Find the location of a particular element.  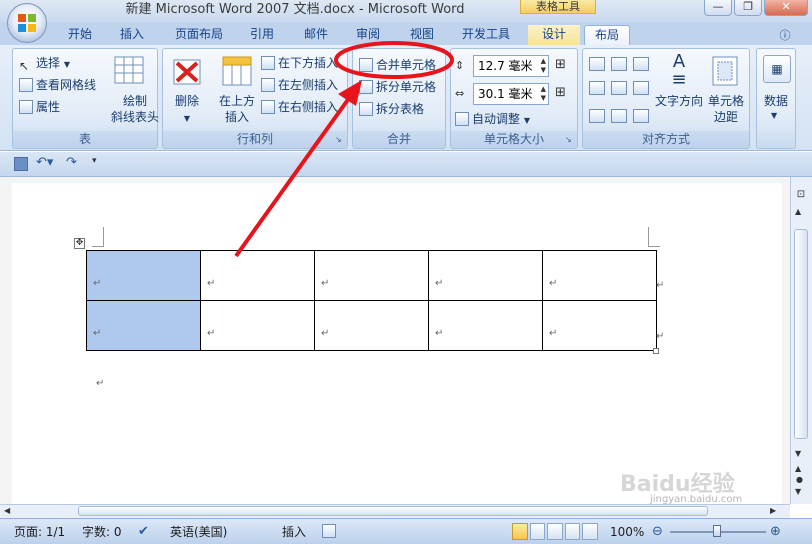

baidu-watermark-url: jingyan.baidu.com is located at coordinates (696, 499).